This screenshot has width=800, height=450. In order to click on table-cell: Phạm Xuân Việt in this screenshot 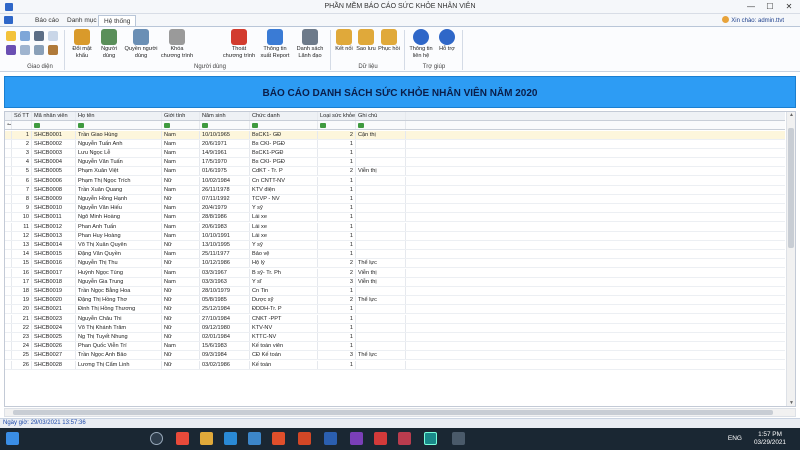, I will do `click(119, 171)`.